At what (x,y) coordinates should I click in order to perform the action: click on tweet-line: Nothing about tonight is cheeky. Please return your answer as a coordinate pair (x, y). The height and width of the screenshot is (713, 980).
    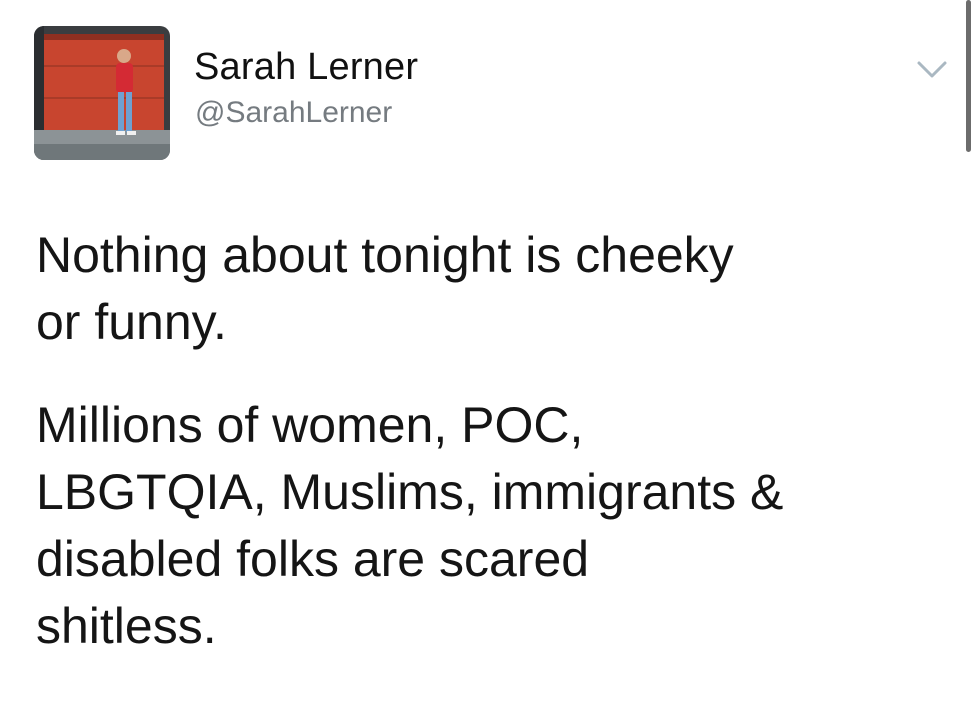
    Looking at the image, I should click on (385, 255).